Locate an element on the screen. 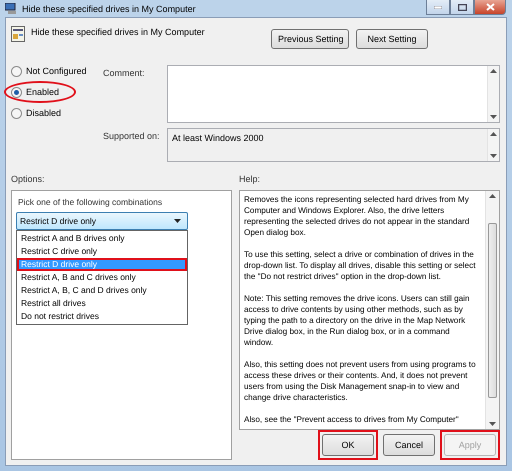 This screenshot has height=471, width=512. caret-icon is located at coordinates (177, 221).